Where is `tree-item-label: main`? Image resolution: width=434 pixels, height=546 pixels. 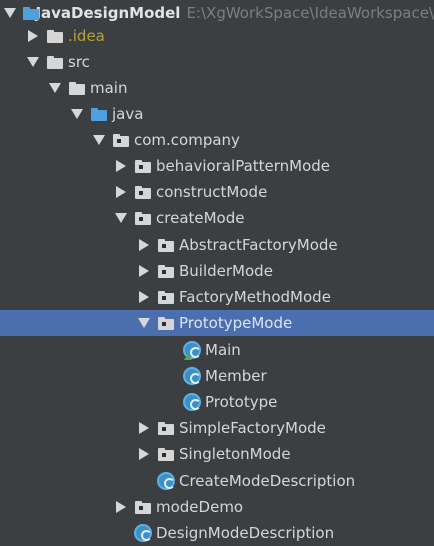 tree-item-label: main is located at coordinates (109, 88).